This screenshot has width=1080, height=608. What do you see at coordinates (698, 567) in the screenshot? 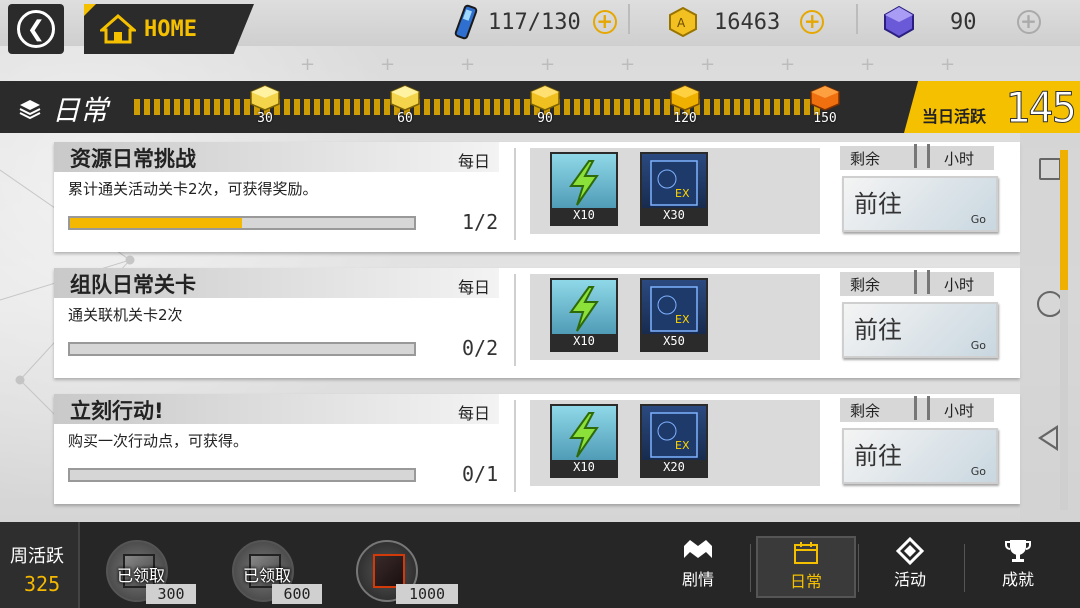
I see `tab-story: 剧情` at bounding box center [698, 567].